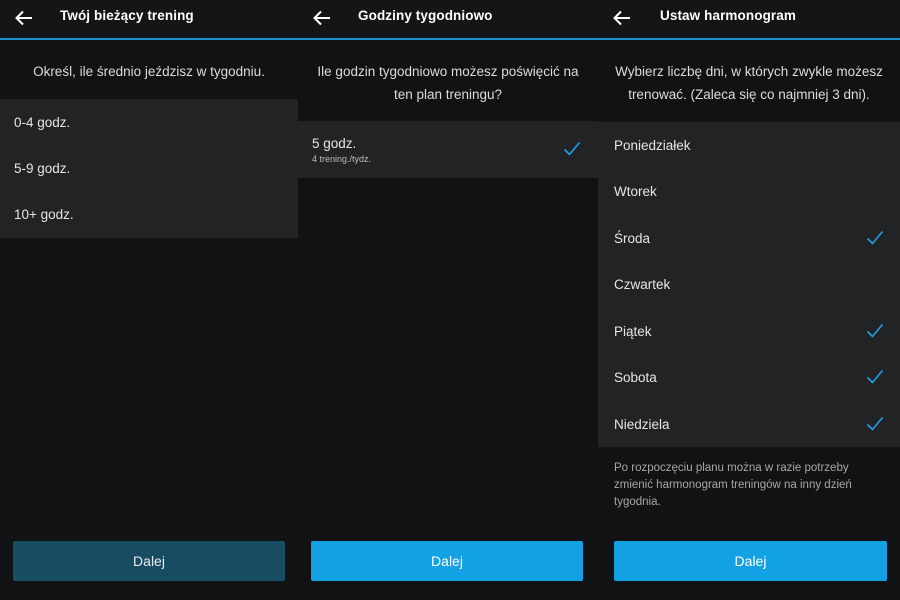  What do you see at coordinates (342, 159) in the screenshot?
I see `option-sublabel: 4 trening./tydz.` at bounding box center [342, 159].